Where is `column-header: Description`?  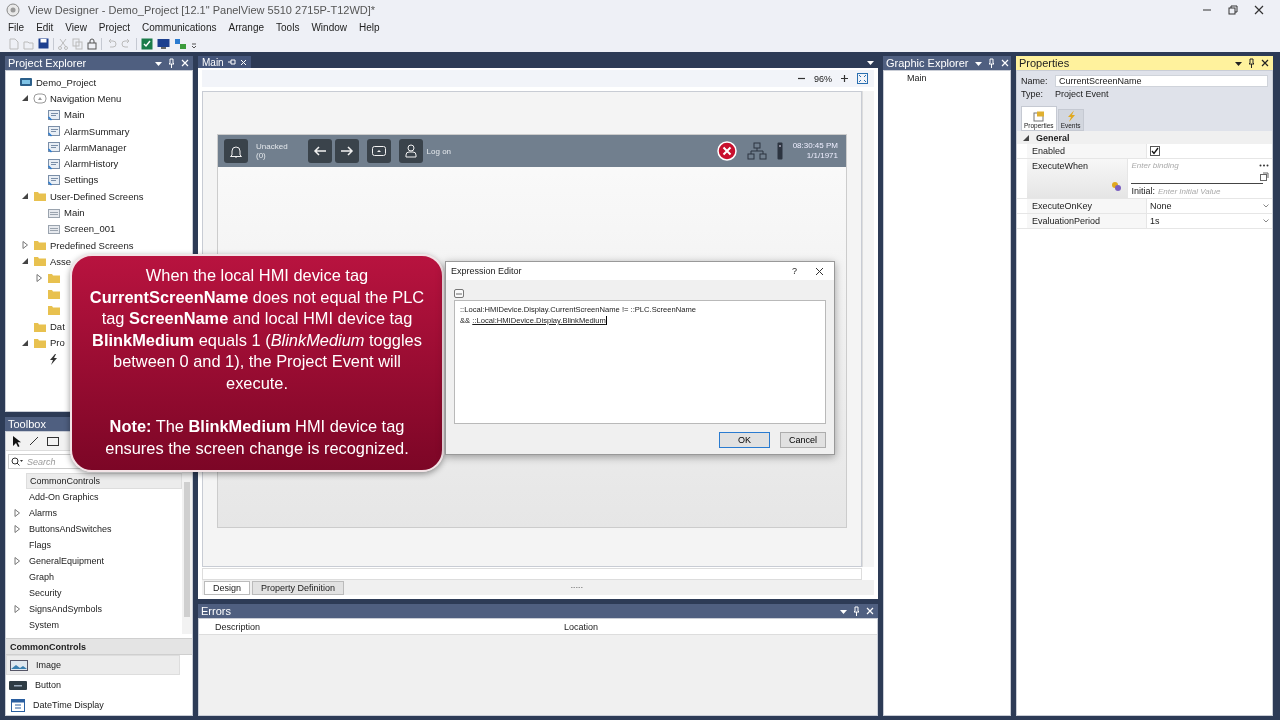 column-header: Description is located at coordinates (385, 626).